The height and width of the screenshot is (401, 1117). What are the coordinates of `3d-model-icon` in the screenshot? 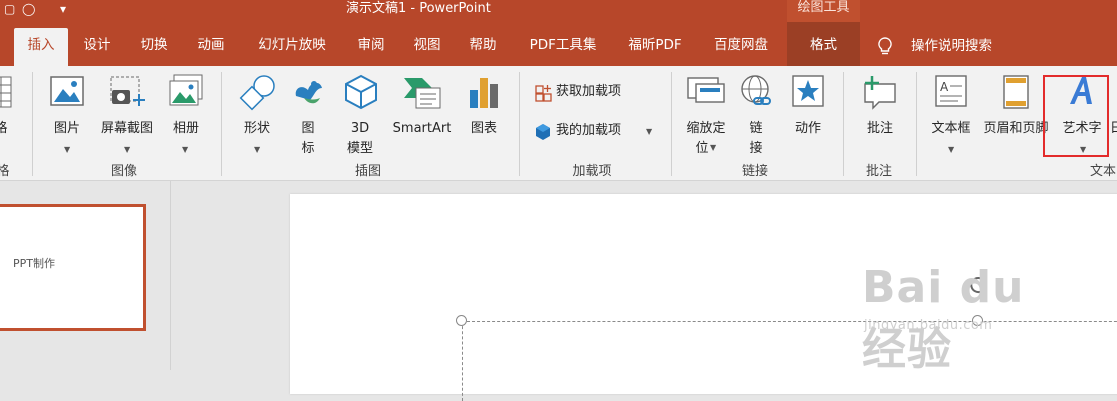 It's located at (361, 92).